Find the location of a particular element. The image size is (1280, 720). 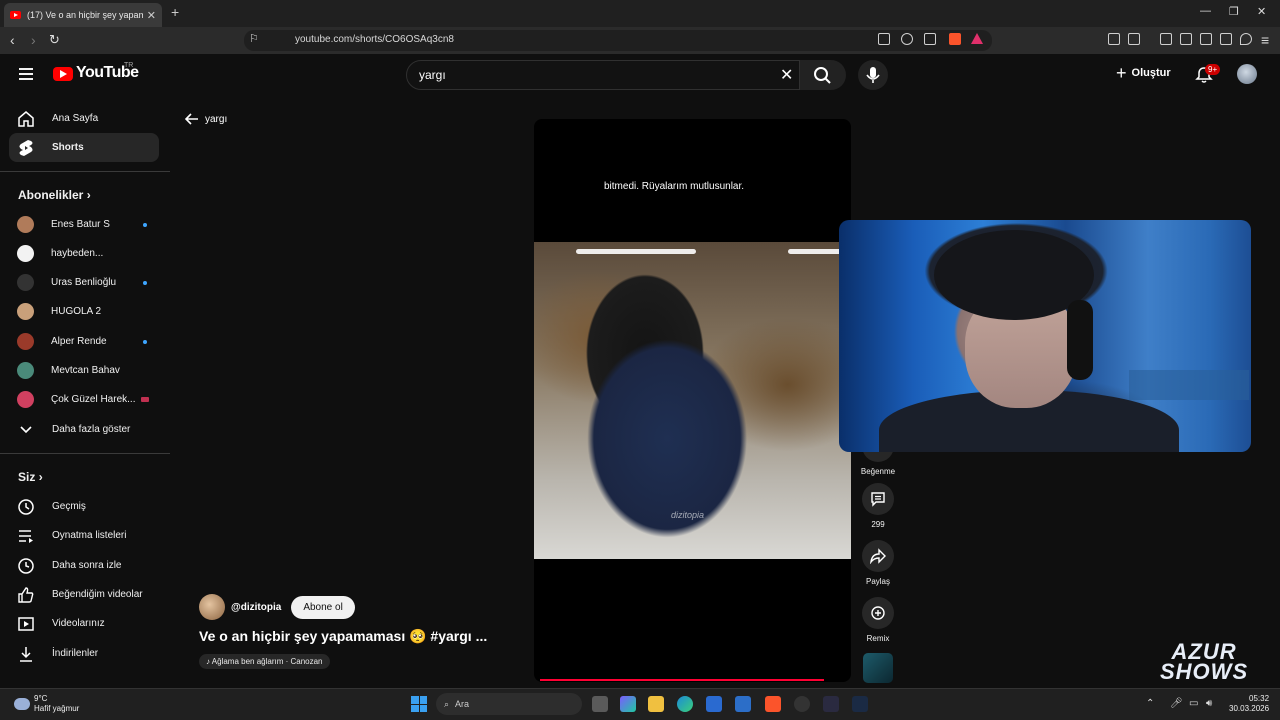

you-heading: Siz › is located at coordinates (30, 477).